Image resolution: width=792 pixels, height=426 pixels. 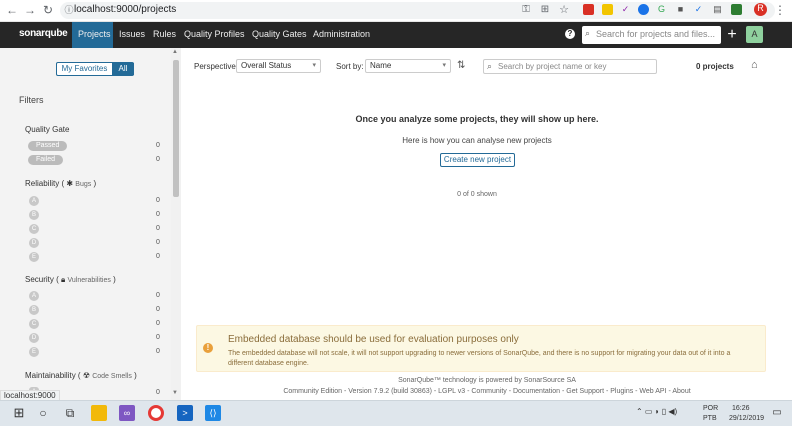 What do you see at coordinates (43, 413) in the screenshot?
I see `search-circle-icon: ○` at bounding box center [43, 413].